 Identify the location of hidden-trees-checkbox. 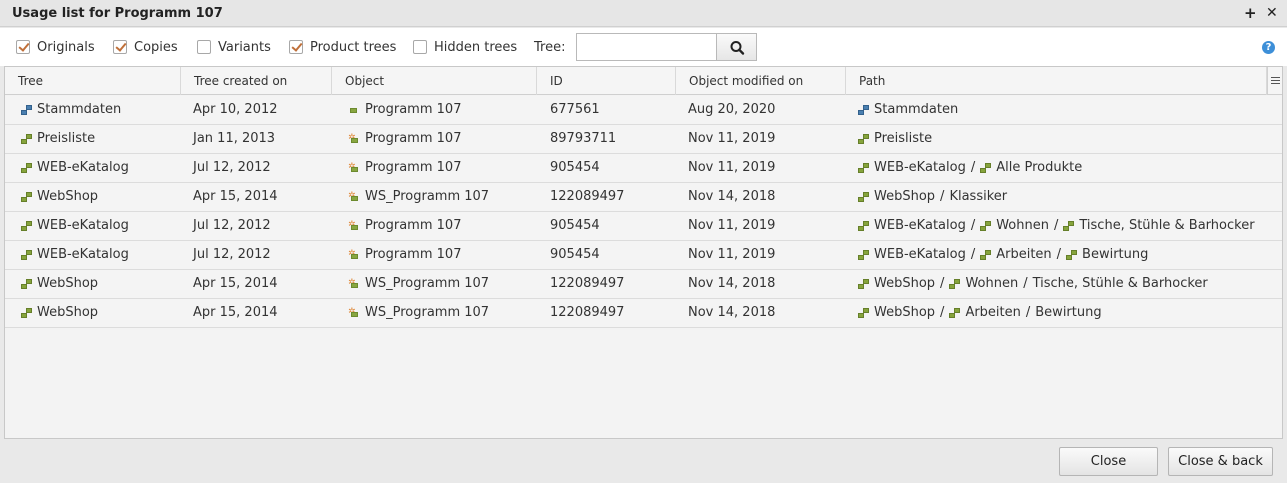
(420, 47).